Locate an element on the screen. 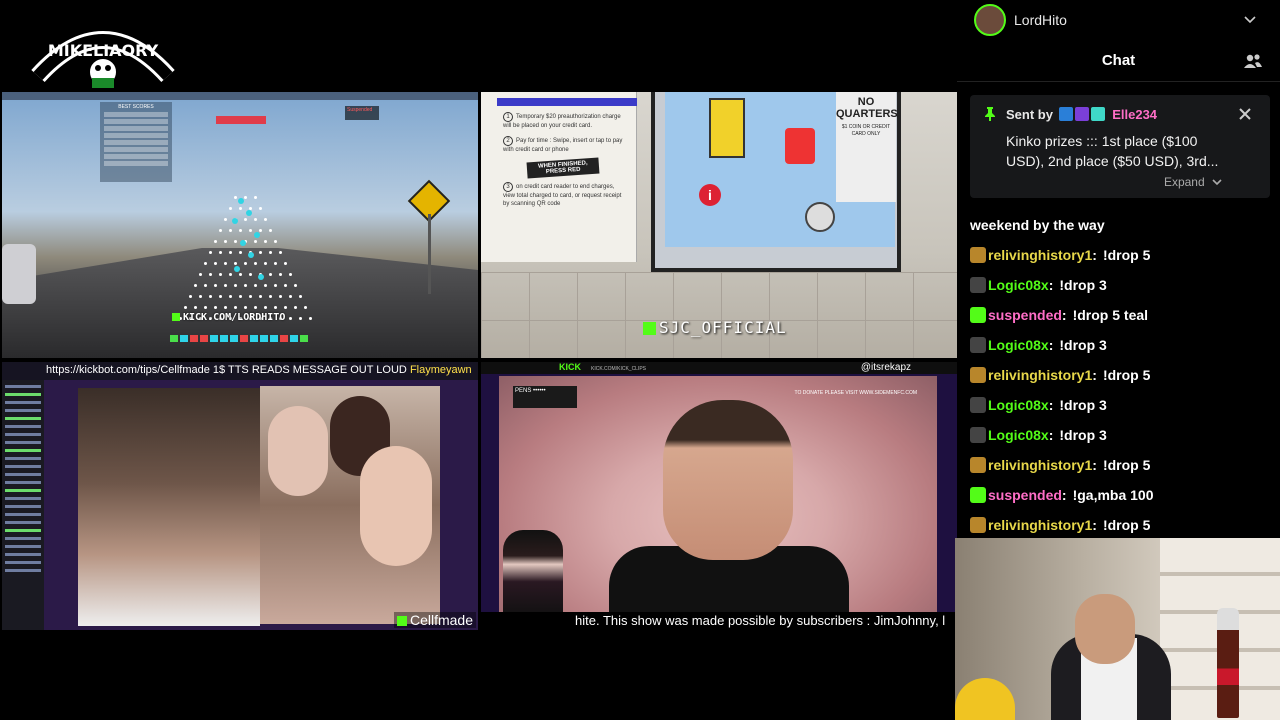 This screenshot has width=1280, height=720. username: LordHito is located at coordinates (1040, 20).